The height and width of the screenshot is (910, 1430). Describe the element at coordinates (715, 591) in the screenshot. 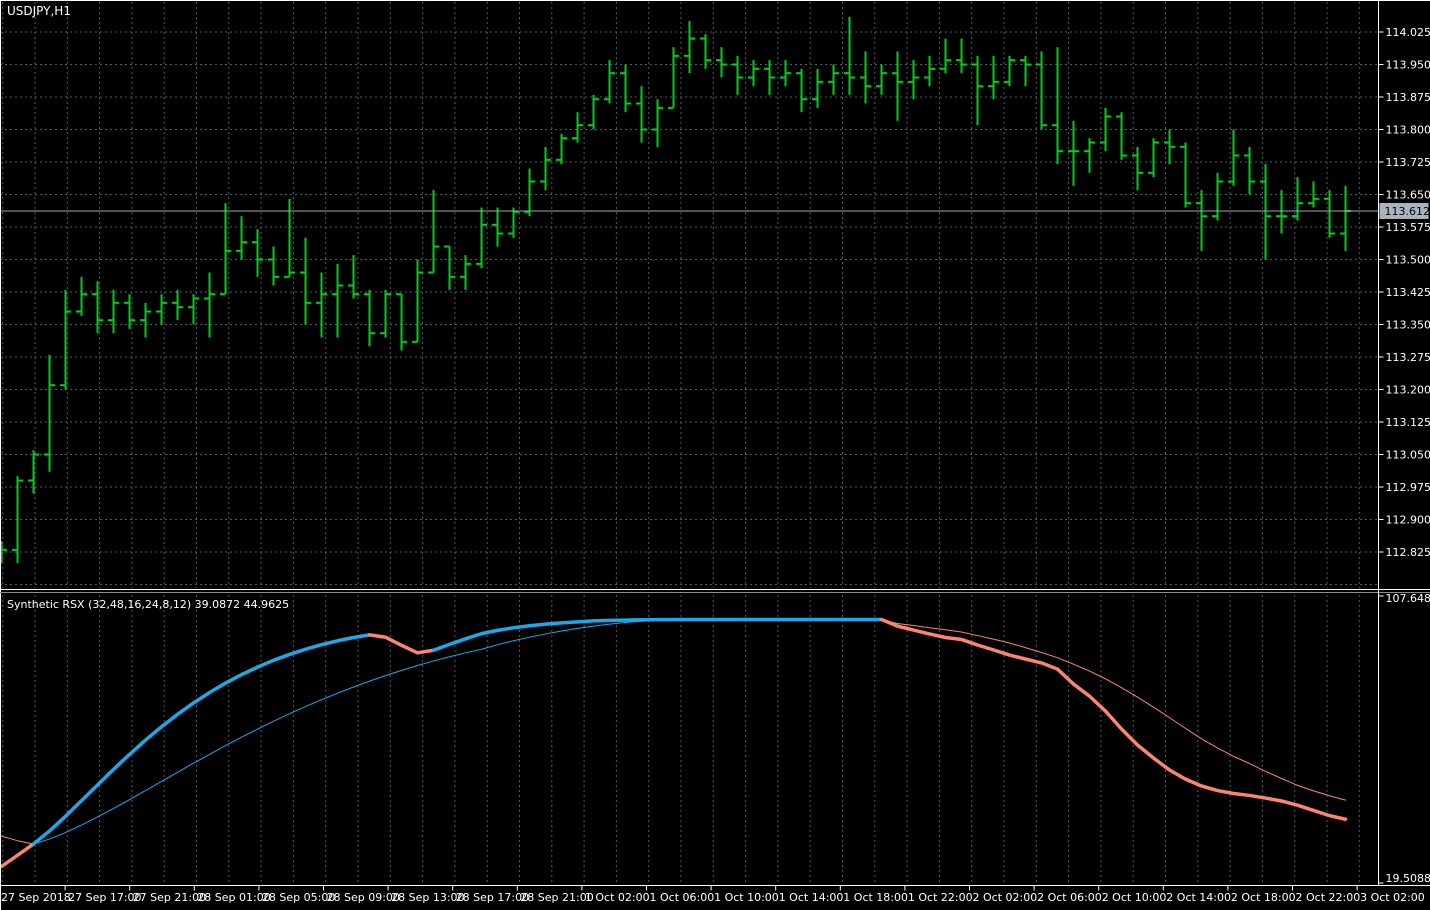

I see `panel-splitter` at that location.